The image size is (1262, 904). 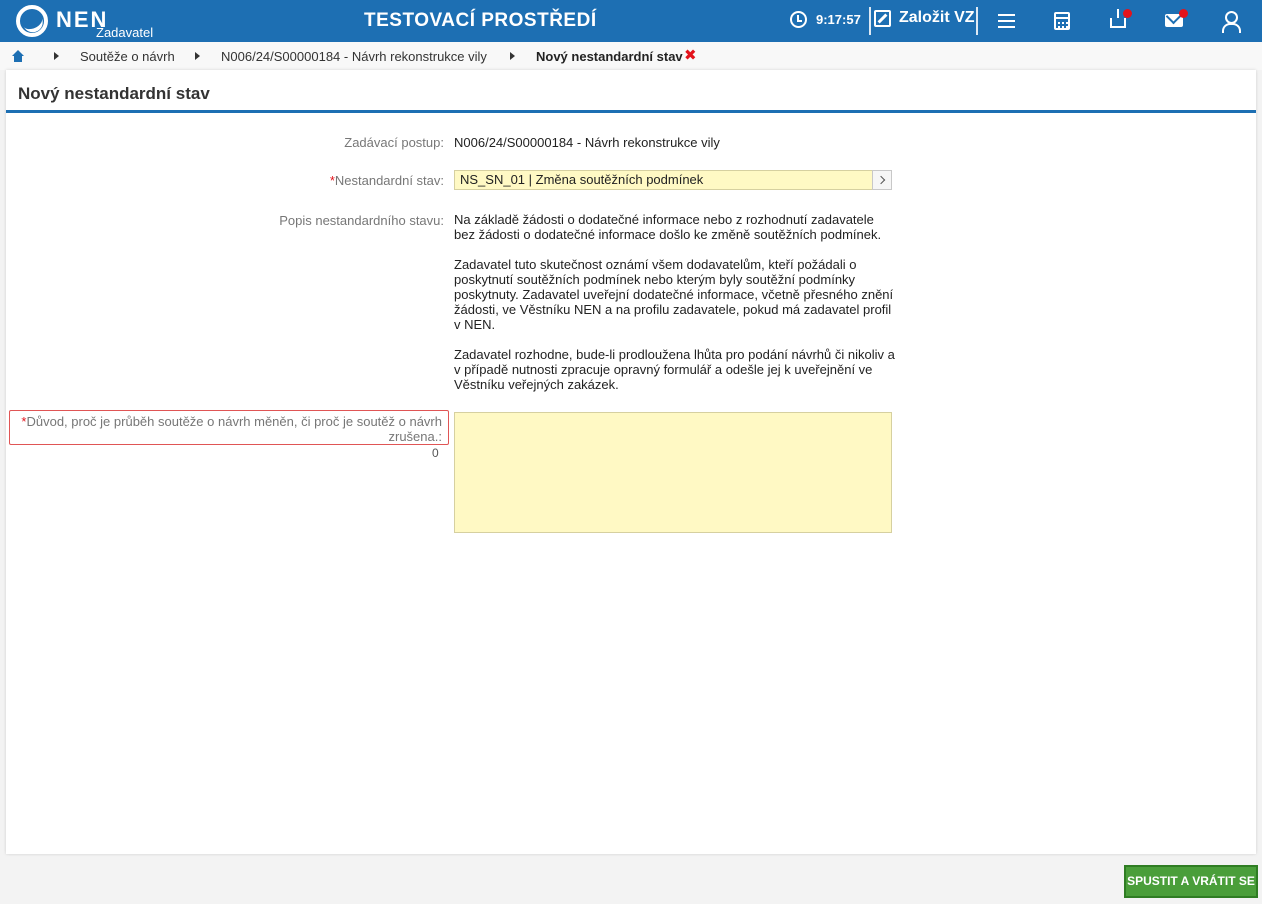 What do you see at coordinates (1127, 13) in the screenshot?
I see `inbox-notification-badge` at bounding box center [1127, 13].